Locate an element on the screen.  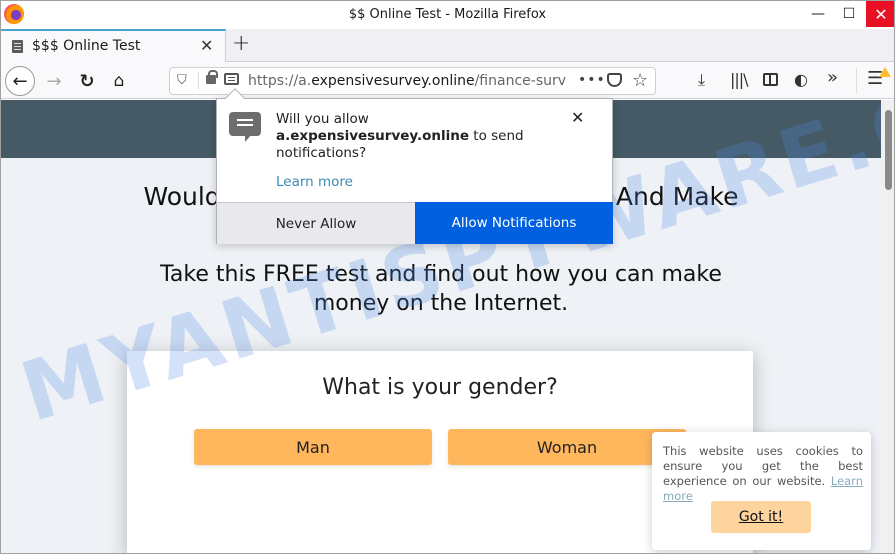
bookmark-star-icon: ☆ is located at coordinates (640, 80).